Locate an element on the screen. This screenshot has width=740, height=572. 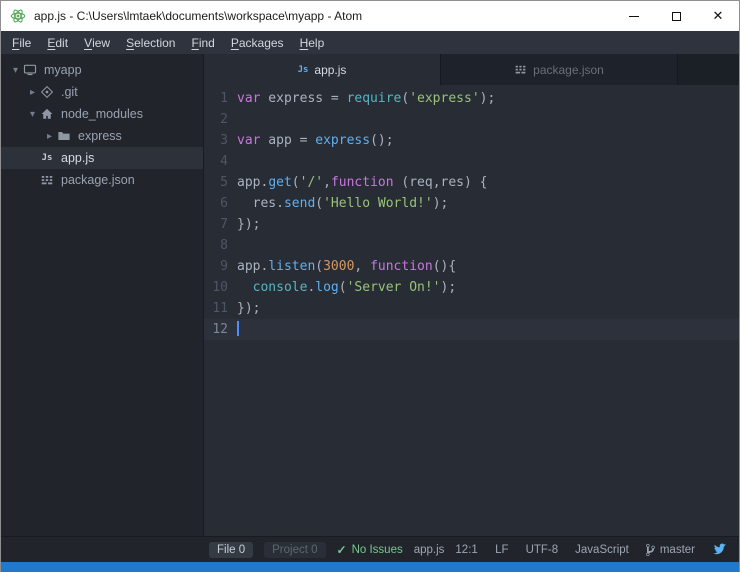
check-icon: ✓ is located at coordinates (341, 549).